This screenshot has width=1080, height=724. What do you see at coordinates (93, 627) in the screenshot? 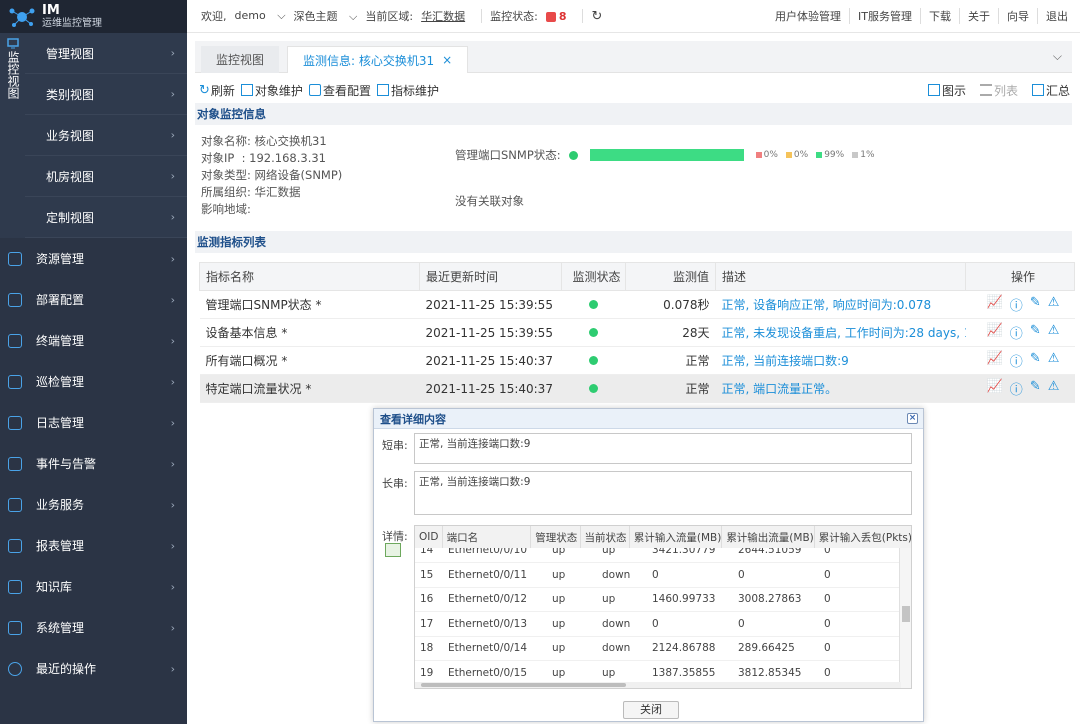
I see `sidebar-item-system: 系统管理 ›` at bounding box center [93, 627].